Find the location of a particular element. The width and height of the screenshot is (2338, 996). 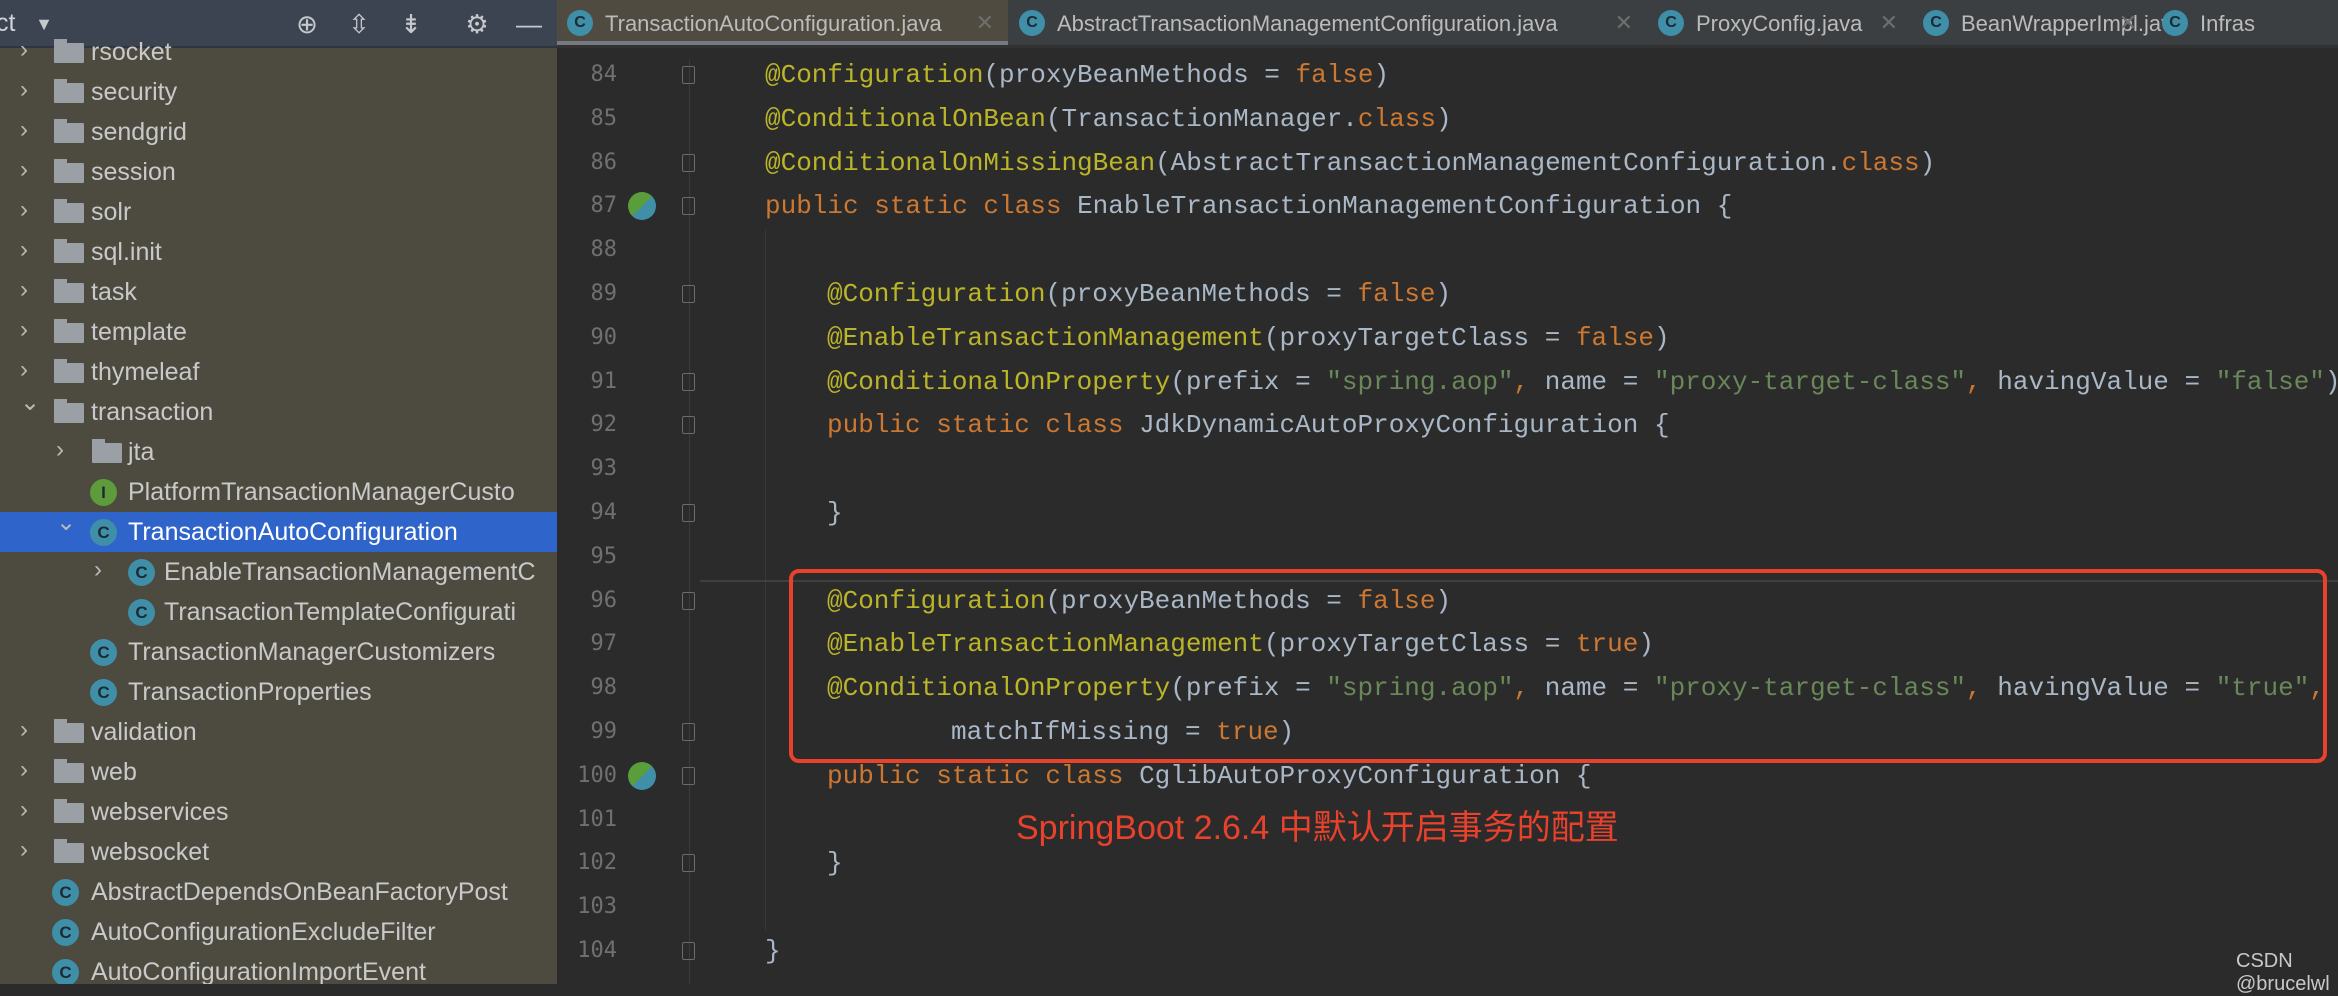

tree-item: › rsocket is located at coordinates (278, 52).